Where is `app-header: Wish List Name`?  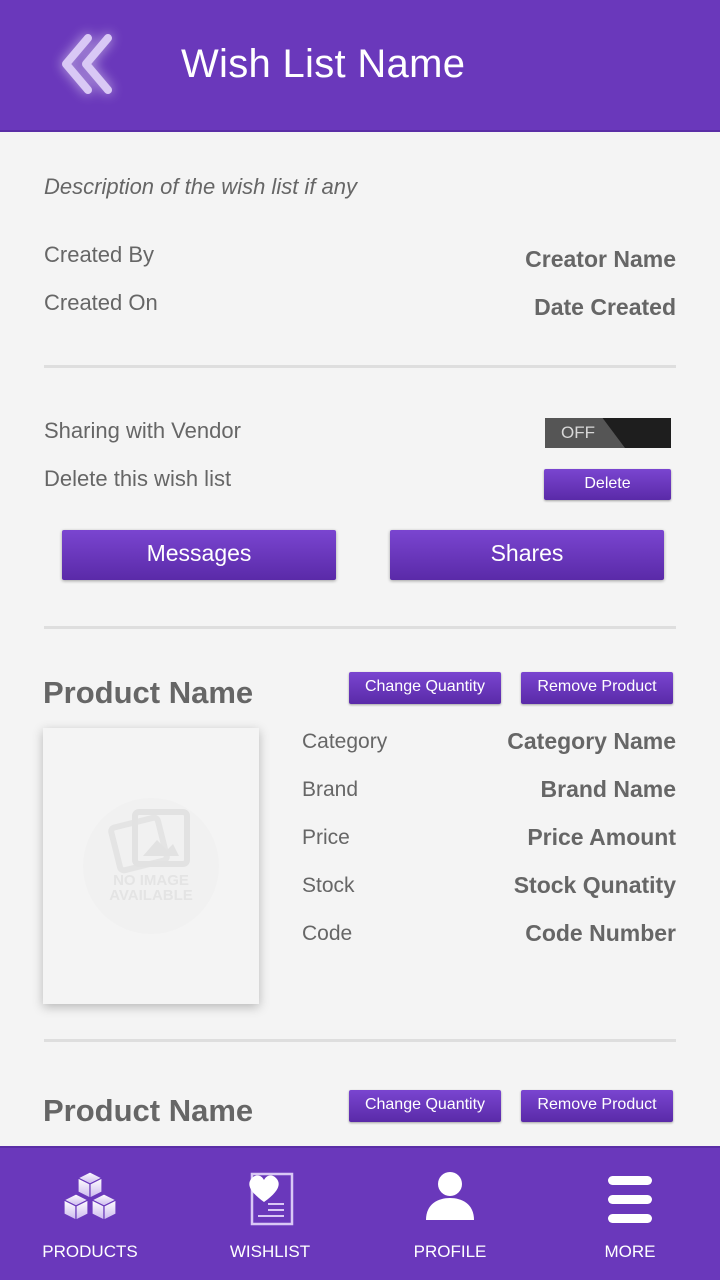
app-header: Wish List Name is located at coordinates (360, 66).